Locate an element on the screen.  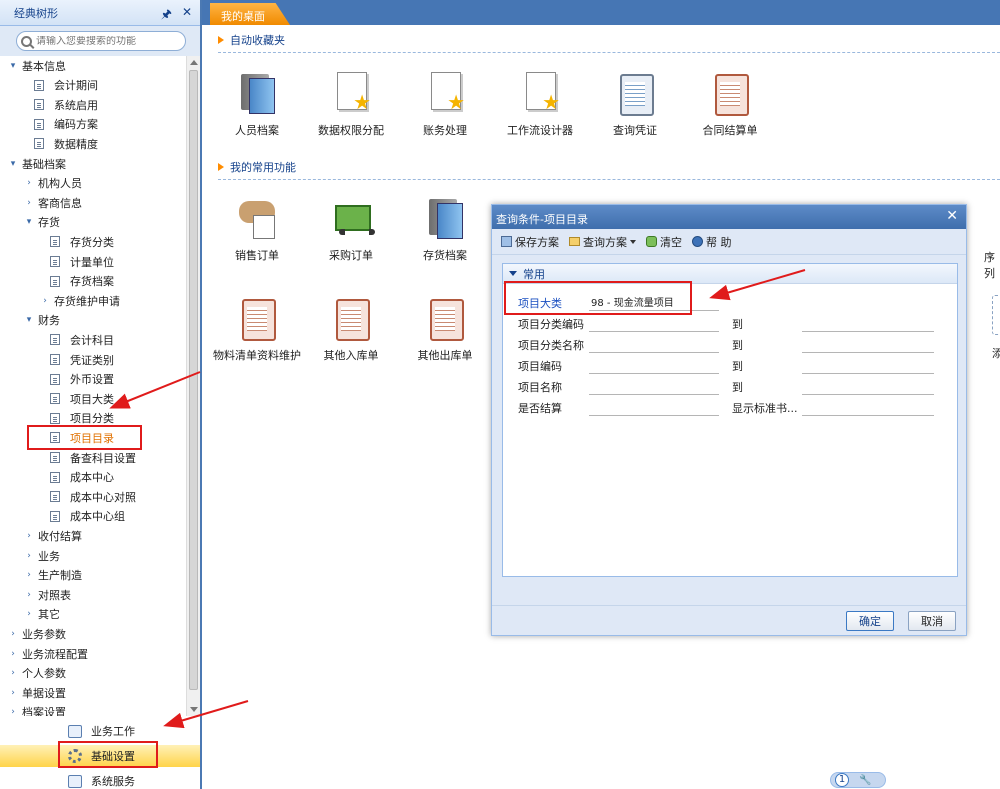
tree-item: › 个人参数 is located at coordinates (37, 673).